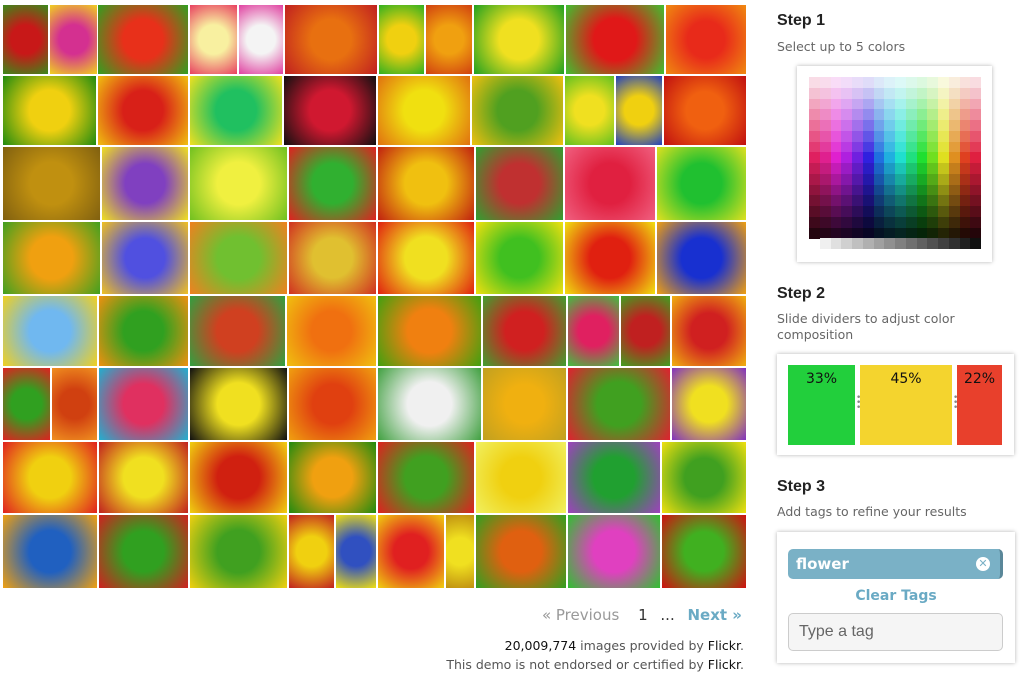  I want to click on previous-link: « Previous, so click(580, 615).